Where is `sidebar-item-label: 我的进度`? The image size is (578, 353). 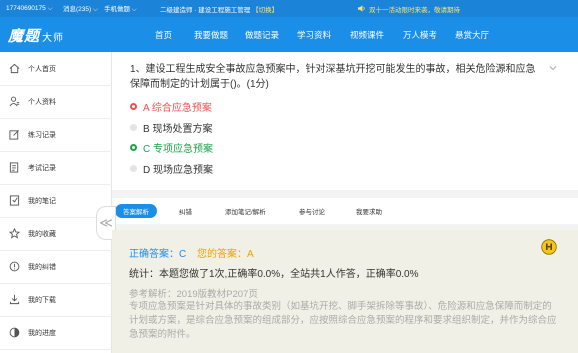 sidebar-item-label: 我的进度 is located at coordinates (42, 333).